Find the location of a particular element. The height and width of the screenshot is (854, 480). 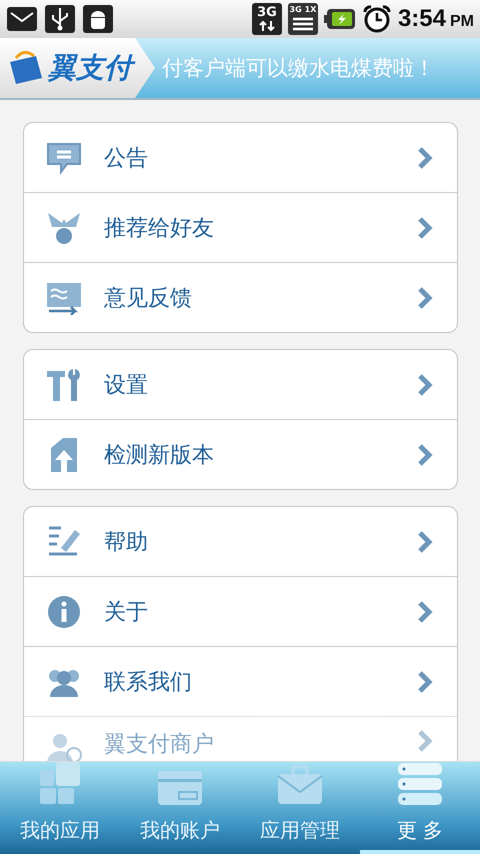

info-icon is located at coordinates (64, 612).